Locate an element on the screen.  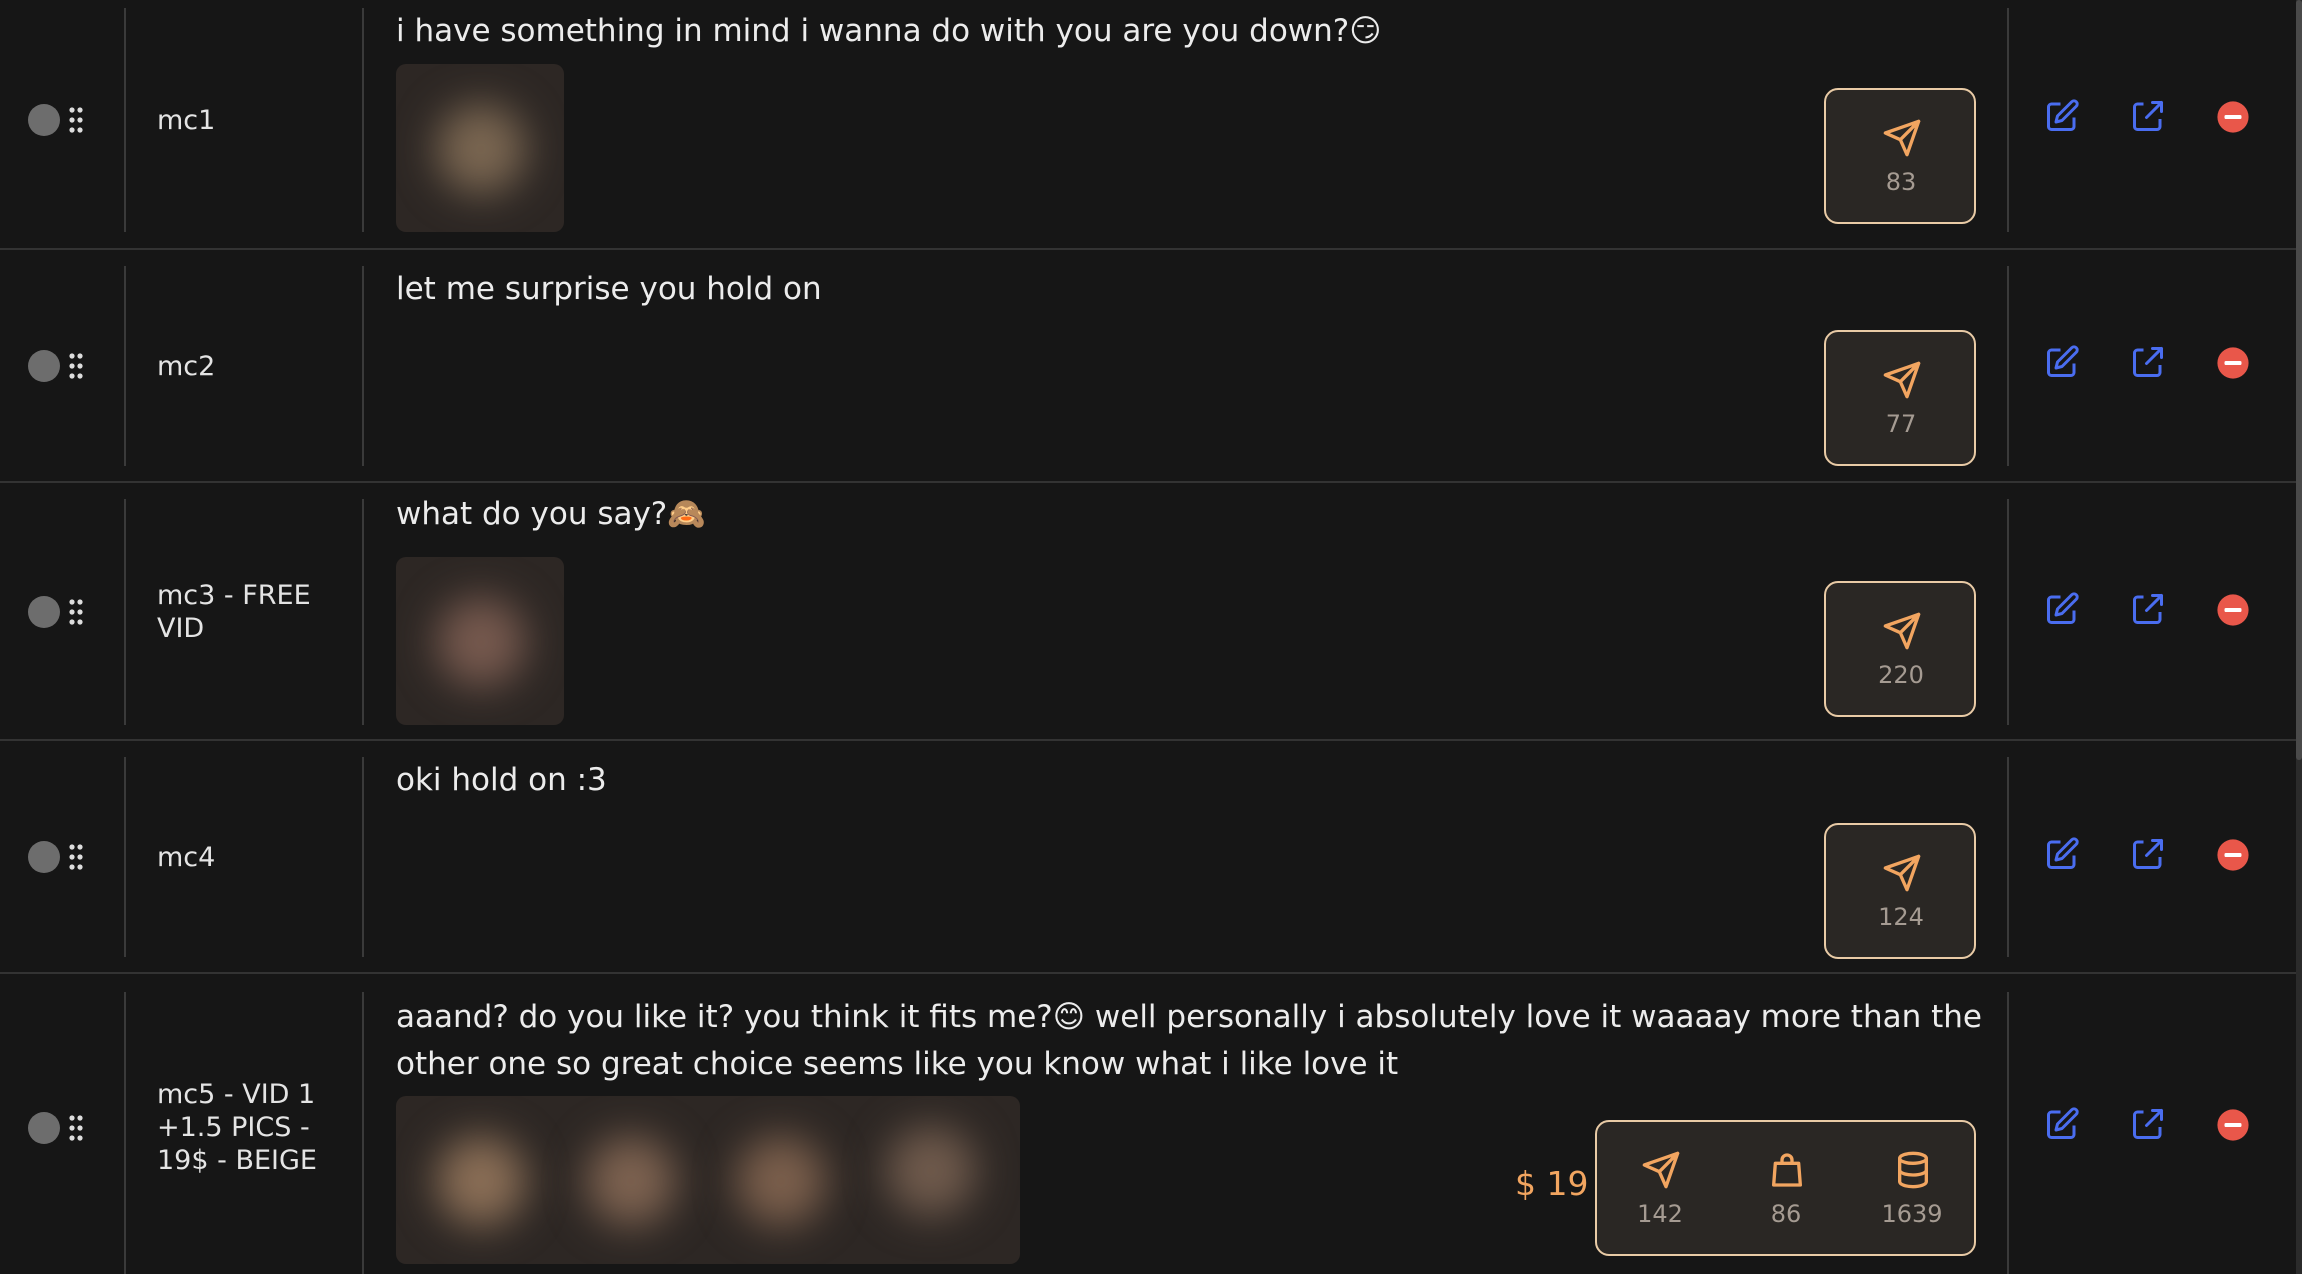
stats-box: 83 is located at coordinates (1900, 156).